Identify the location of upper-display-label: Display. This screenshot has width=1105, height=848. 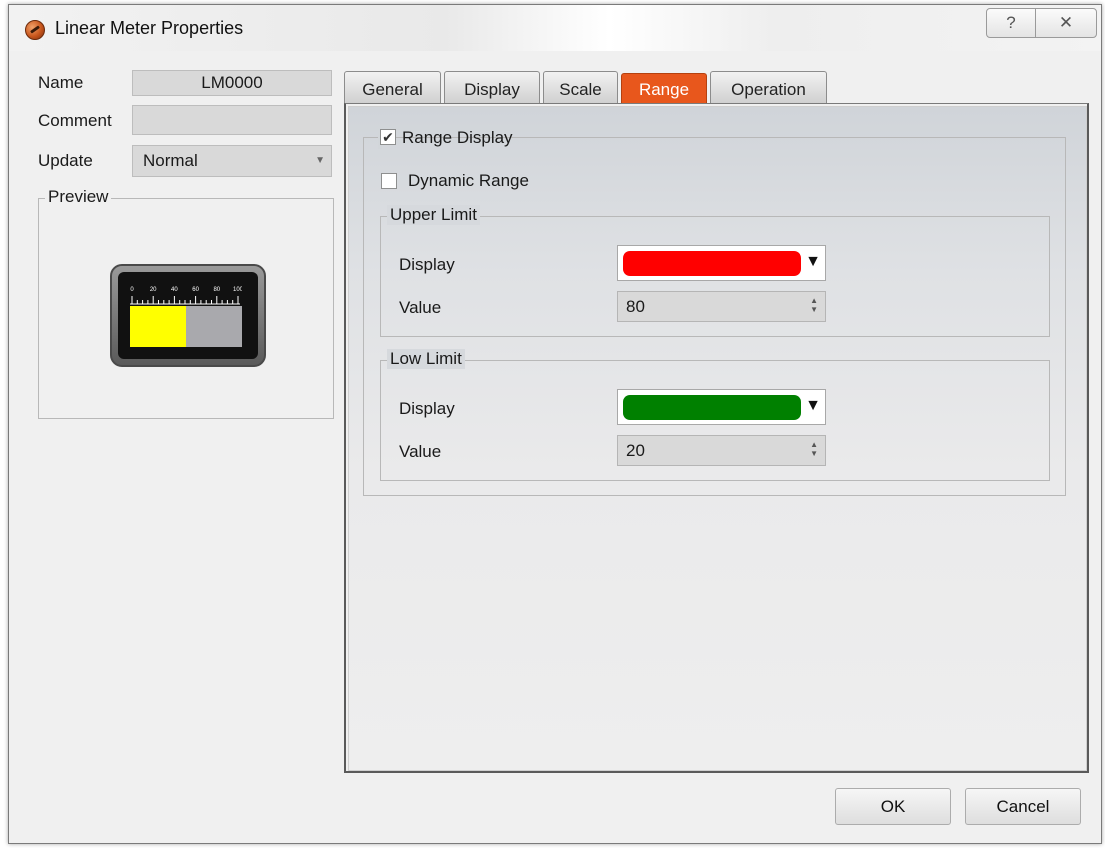
(427, 264).